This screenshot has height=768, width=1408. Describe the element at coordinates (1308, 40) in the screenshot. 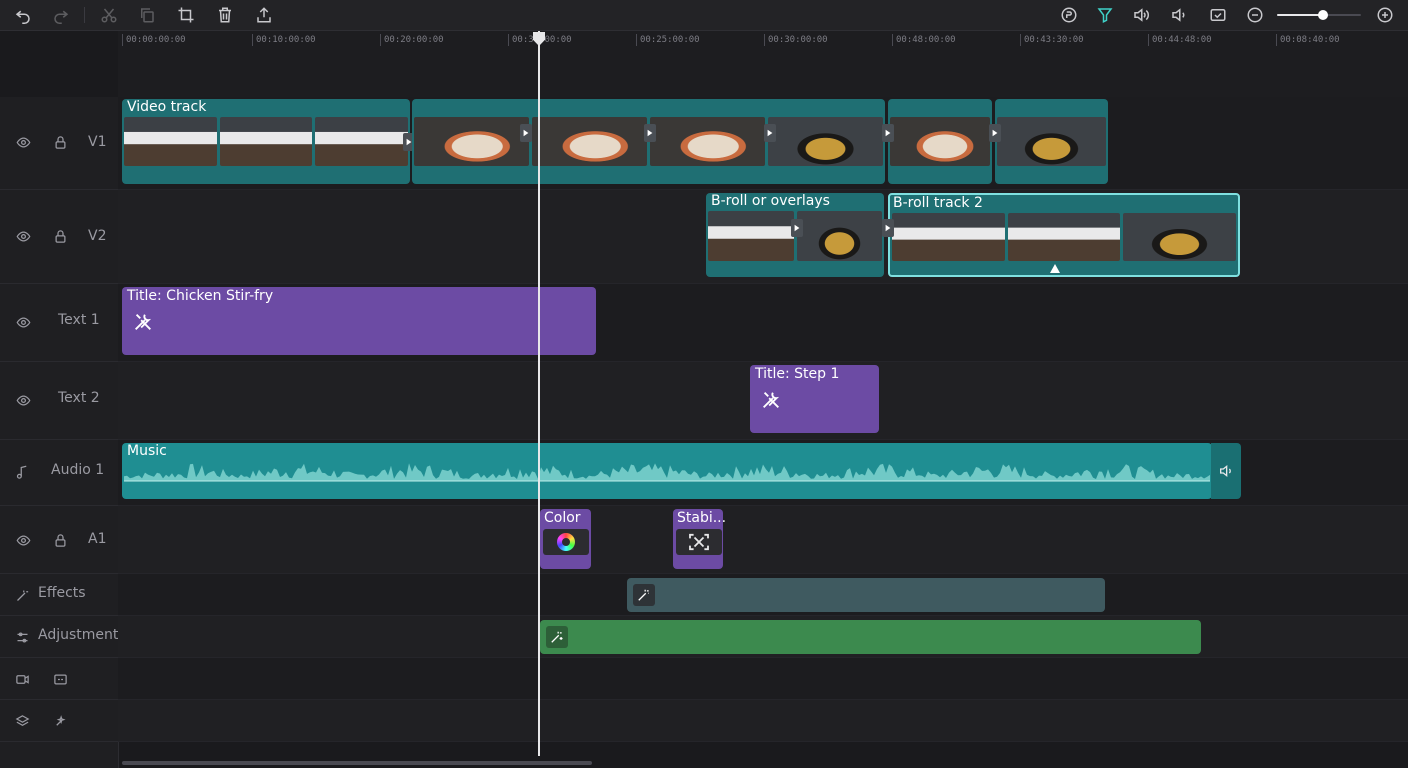

I see `ruler-timecode: 00:08:40:00` at that location.